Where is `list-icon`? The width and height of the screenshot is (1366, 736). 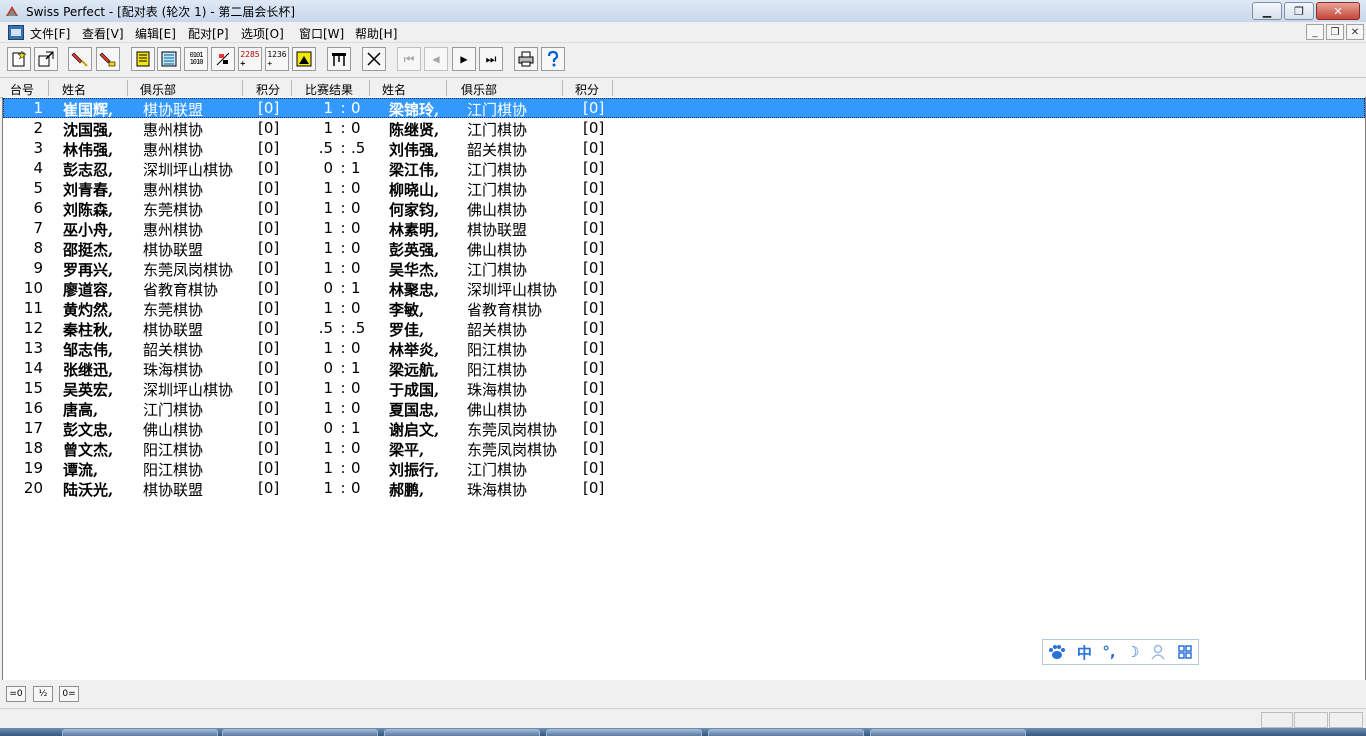
list-icon is located at coordinates (169, 59).